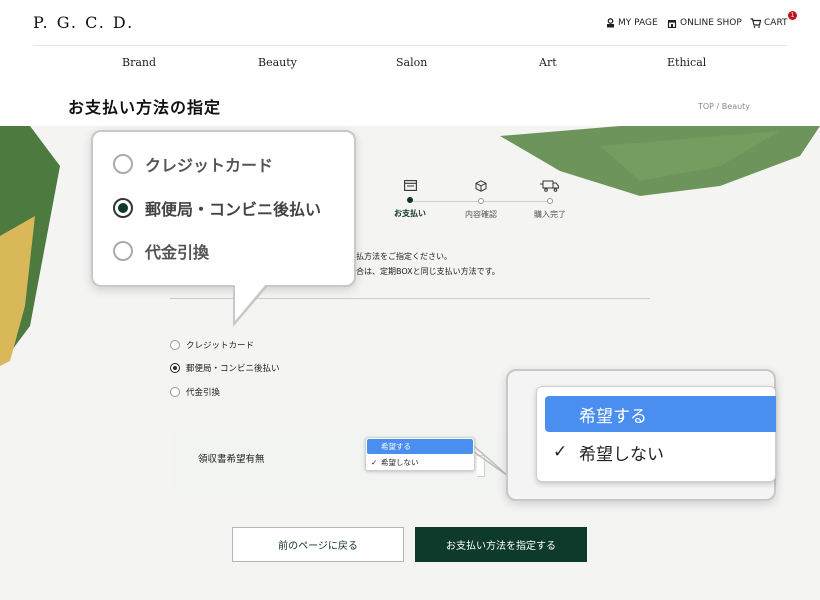  Describe the element at coordinates (410, 185) in the screenshot. I see `payment-icon` at that location.